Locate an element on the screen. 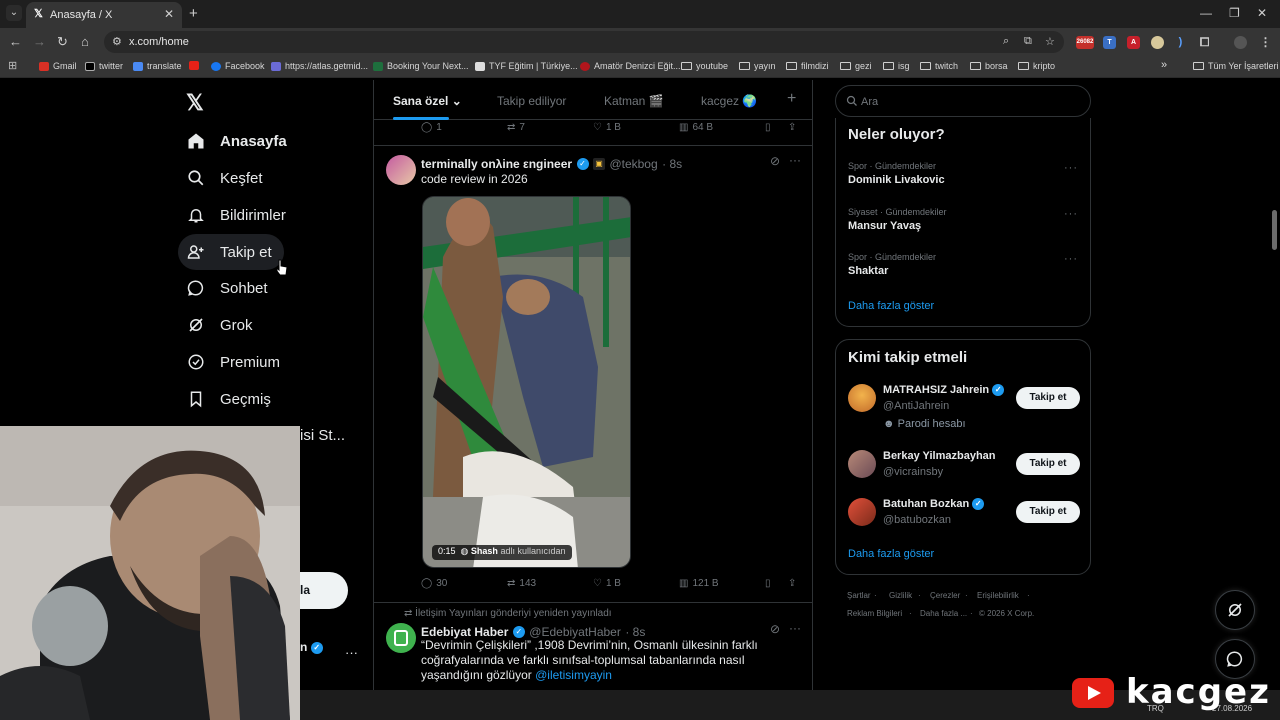 The image size is (1280, 720). nav-bookmarks: Geçmiş is located at coordinates (230, 399).